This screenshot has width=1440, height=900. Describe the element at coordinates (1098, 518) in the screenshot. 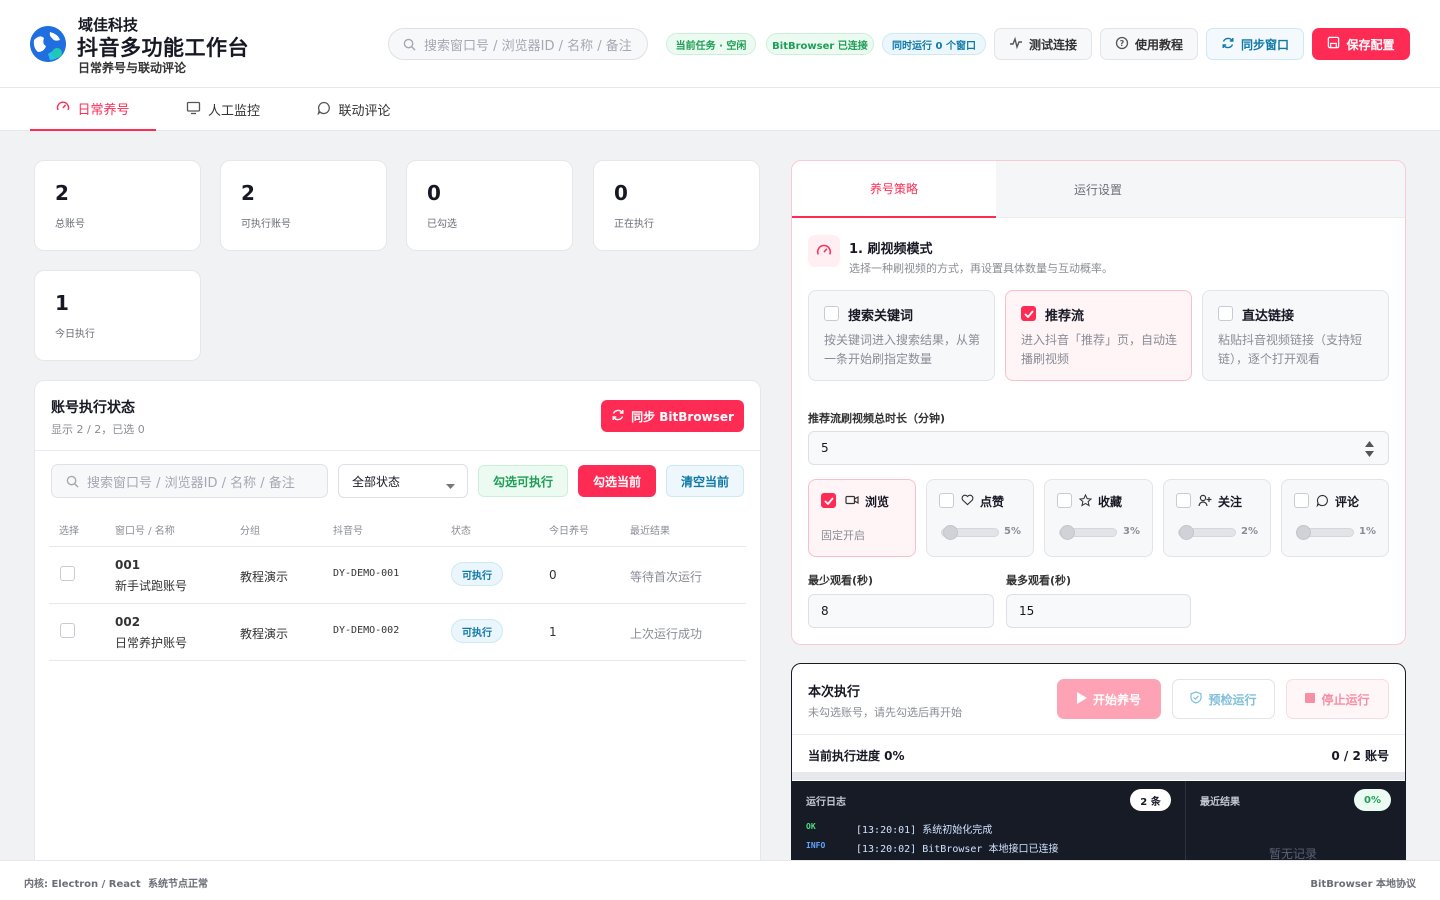

I see `action-favorite: 收藏 3%` at that location.